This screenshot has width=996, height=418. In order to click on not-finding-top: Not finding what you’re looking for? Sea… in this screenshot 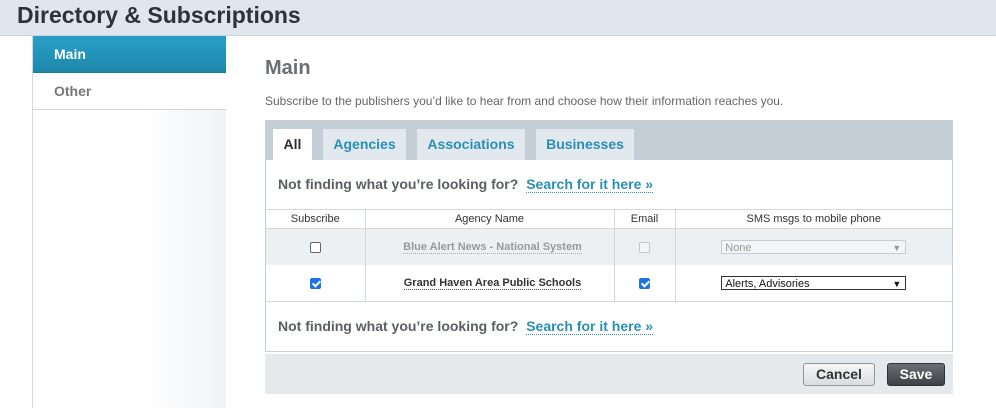, I will do `click(609, 184)`.